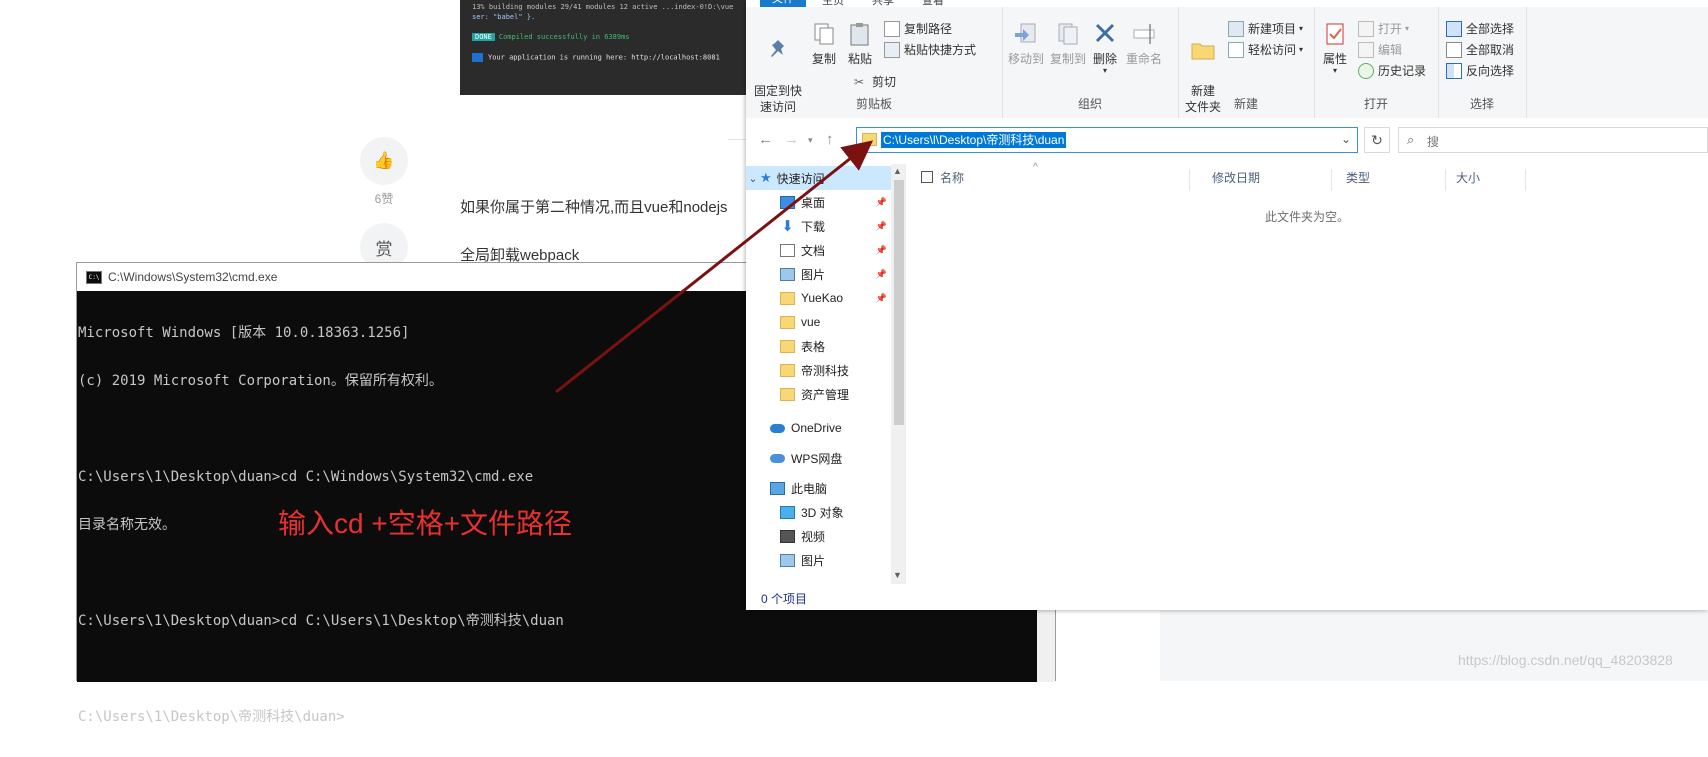 The image size is (1708, 757). What do you see at coordinates (1490, 50) in the screenshot?
I see `select-none-label: 全部取消` at bounding box center [1490, 50].